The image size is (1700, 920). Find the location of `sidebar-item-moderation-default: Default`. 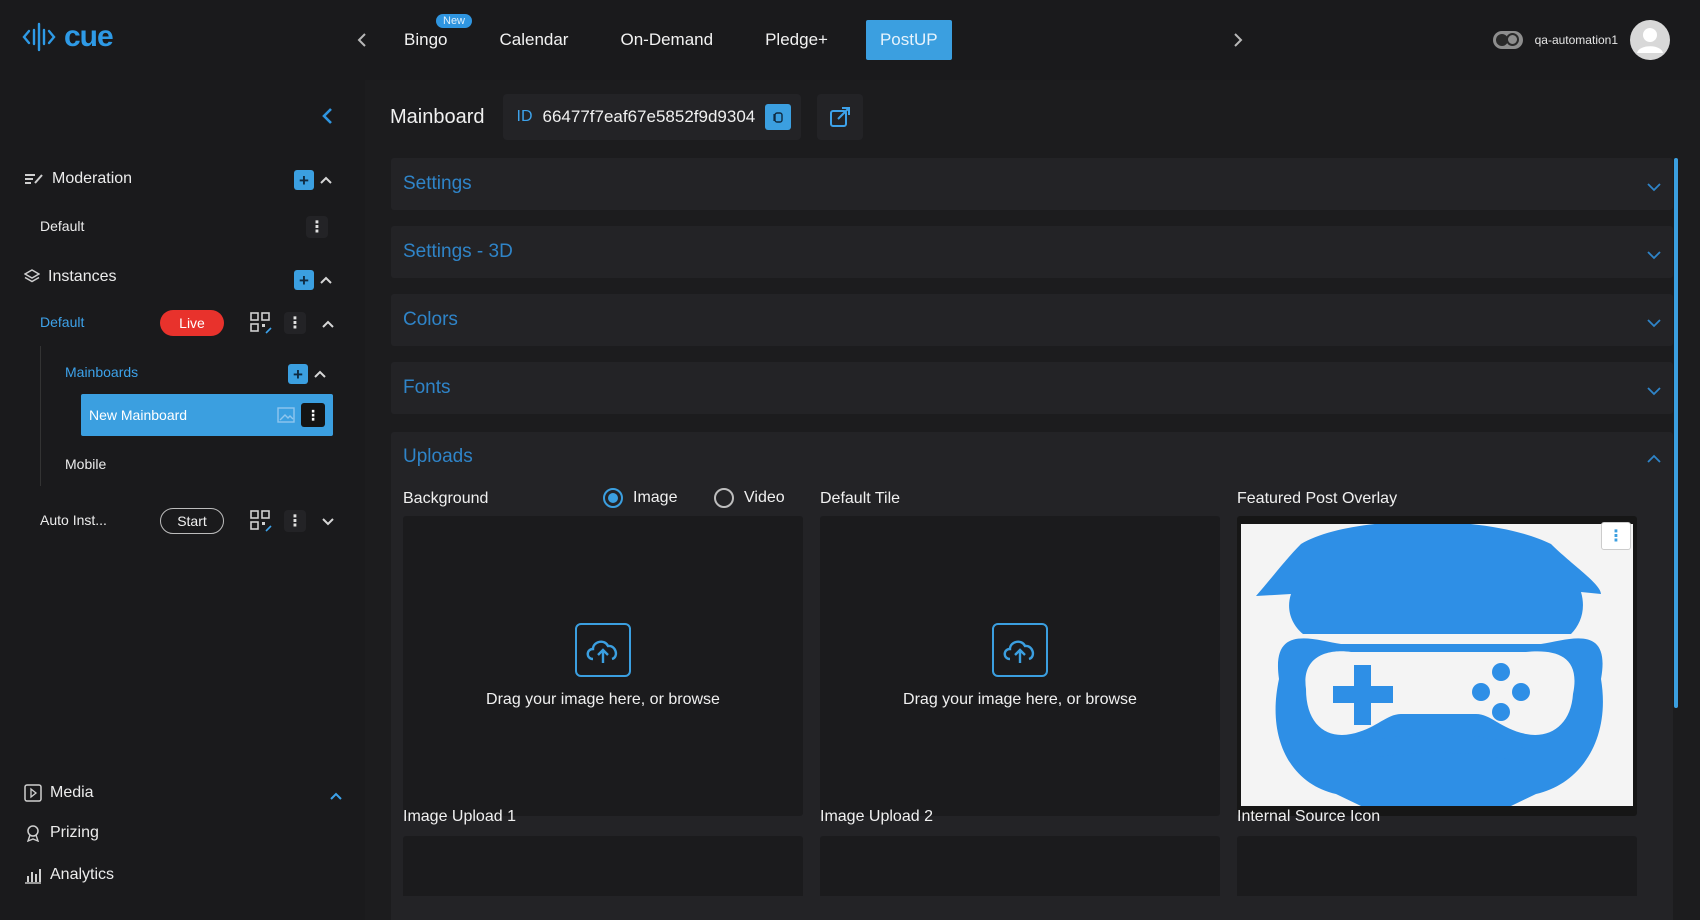

sidebar-item-moderation-default: Default is located at coordinates (62, 226).